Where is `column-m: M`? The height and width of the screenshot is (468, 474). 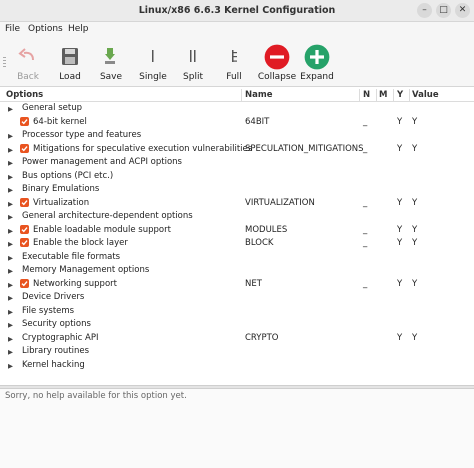 column-m: M is located at coordinates (383, 95).